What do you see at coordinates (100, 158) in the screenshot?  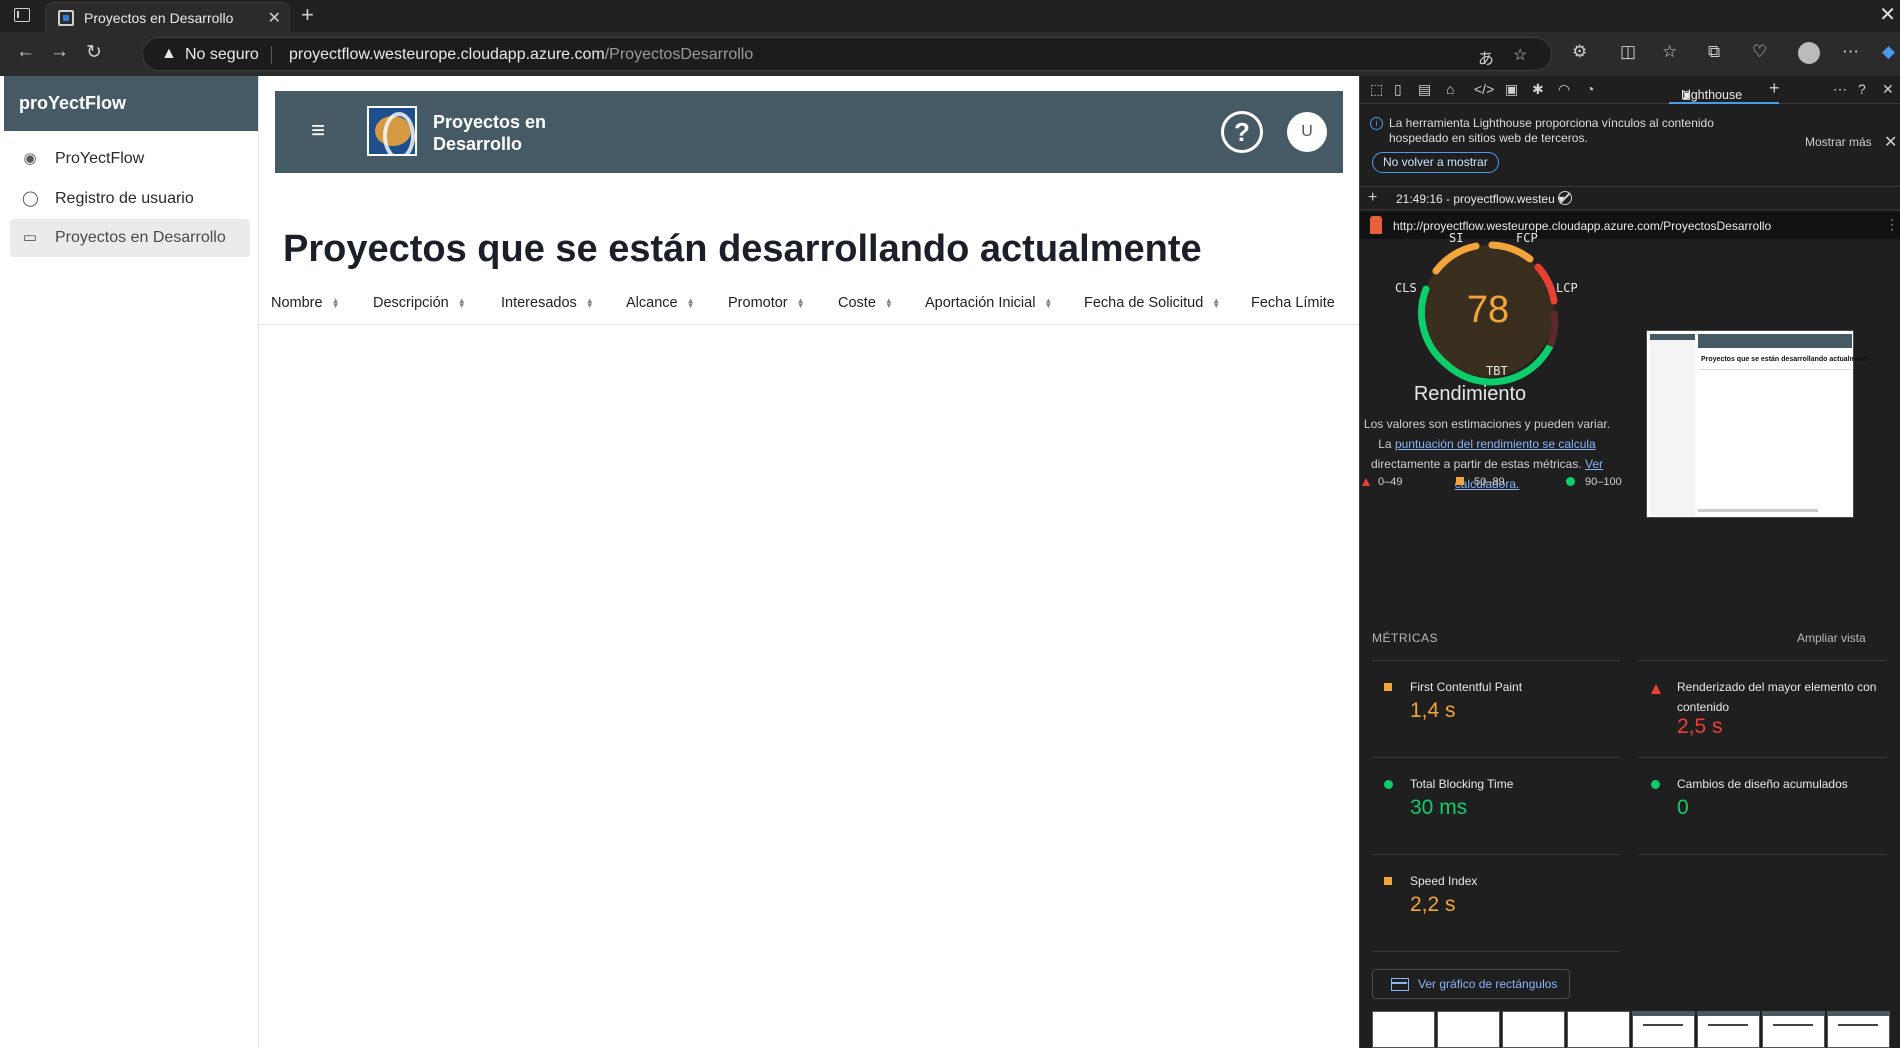 I see `sidenav-item-label: ProYectFlow` at bounding box center [100, 158].